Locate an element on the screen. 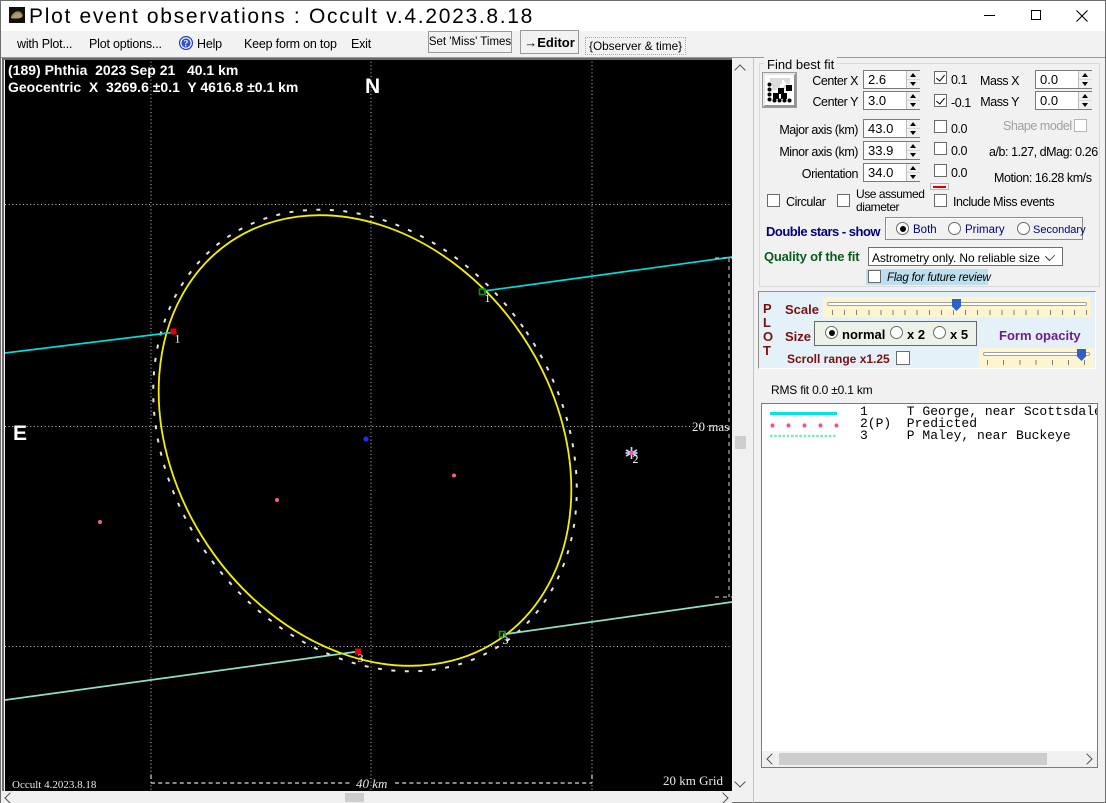 The image size is (1106, 803). svg-text: 20 mas is located at coordinates (710, 426).